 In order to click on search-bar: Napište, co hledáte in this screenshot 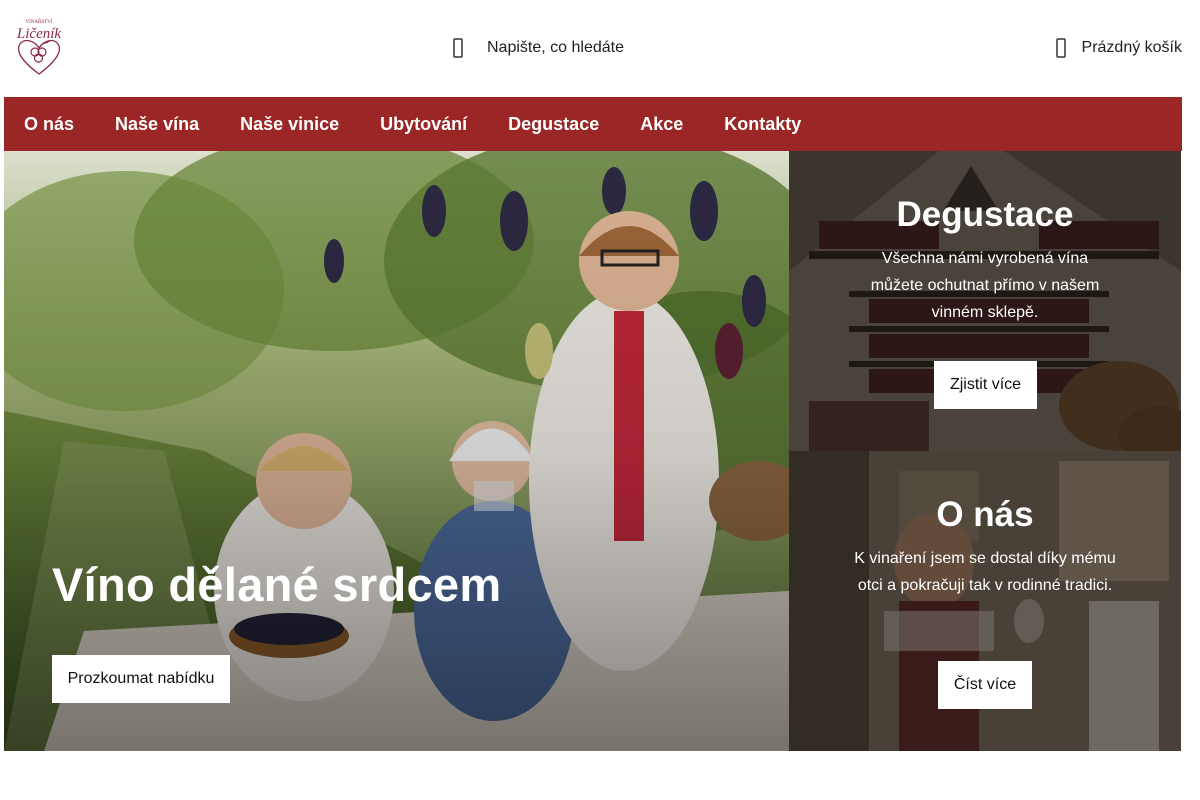, I will do `click(538, 48)`.